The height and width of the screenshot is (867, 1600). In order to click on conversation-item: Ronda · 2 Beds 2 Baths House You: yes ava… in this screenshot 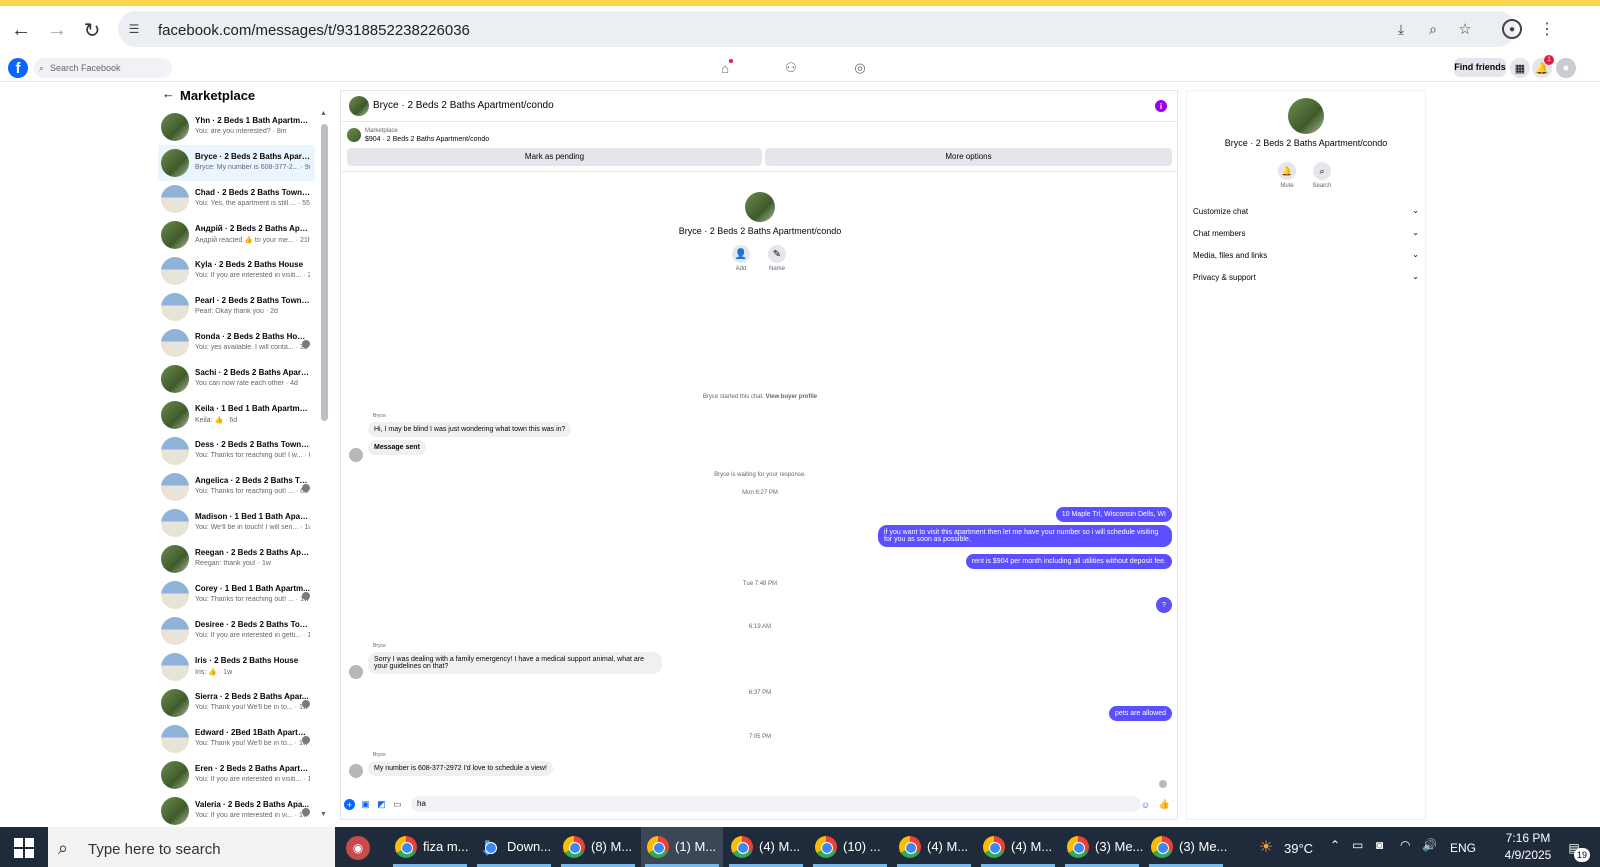, I will do `click(236, 343)`.